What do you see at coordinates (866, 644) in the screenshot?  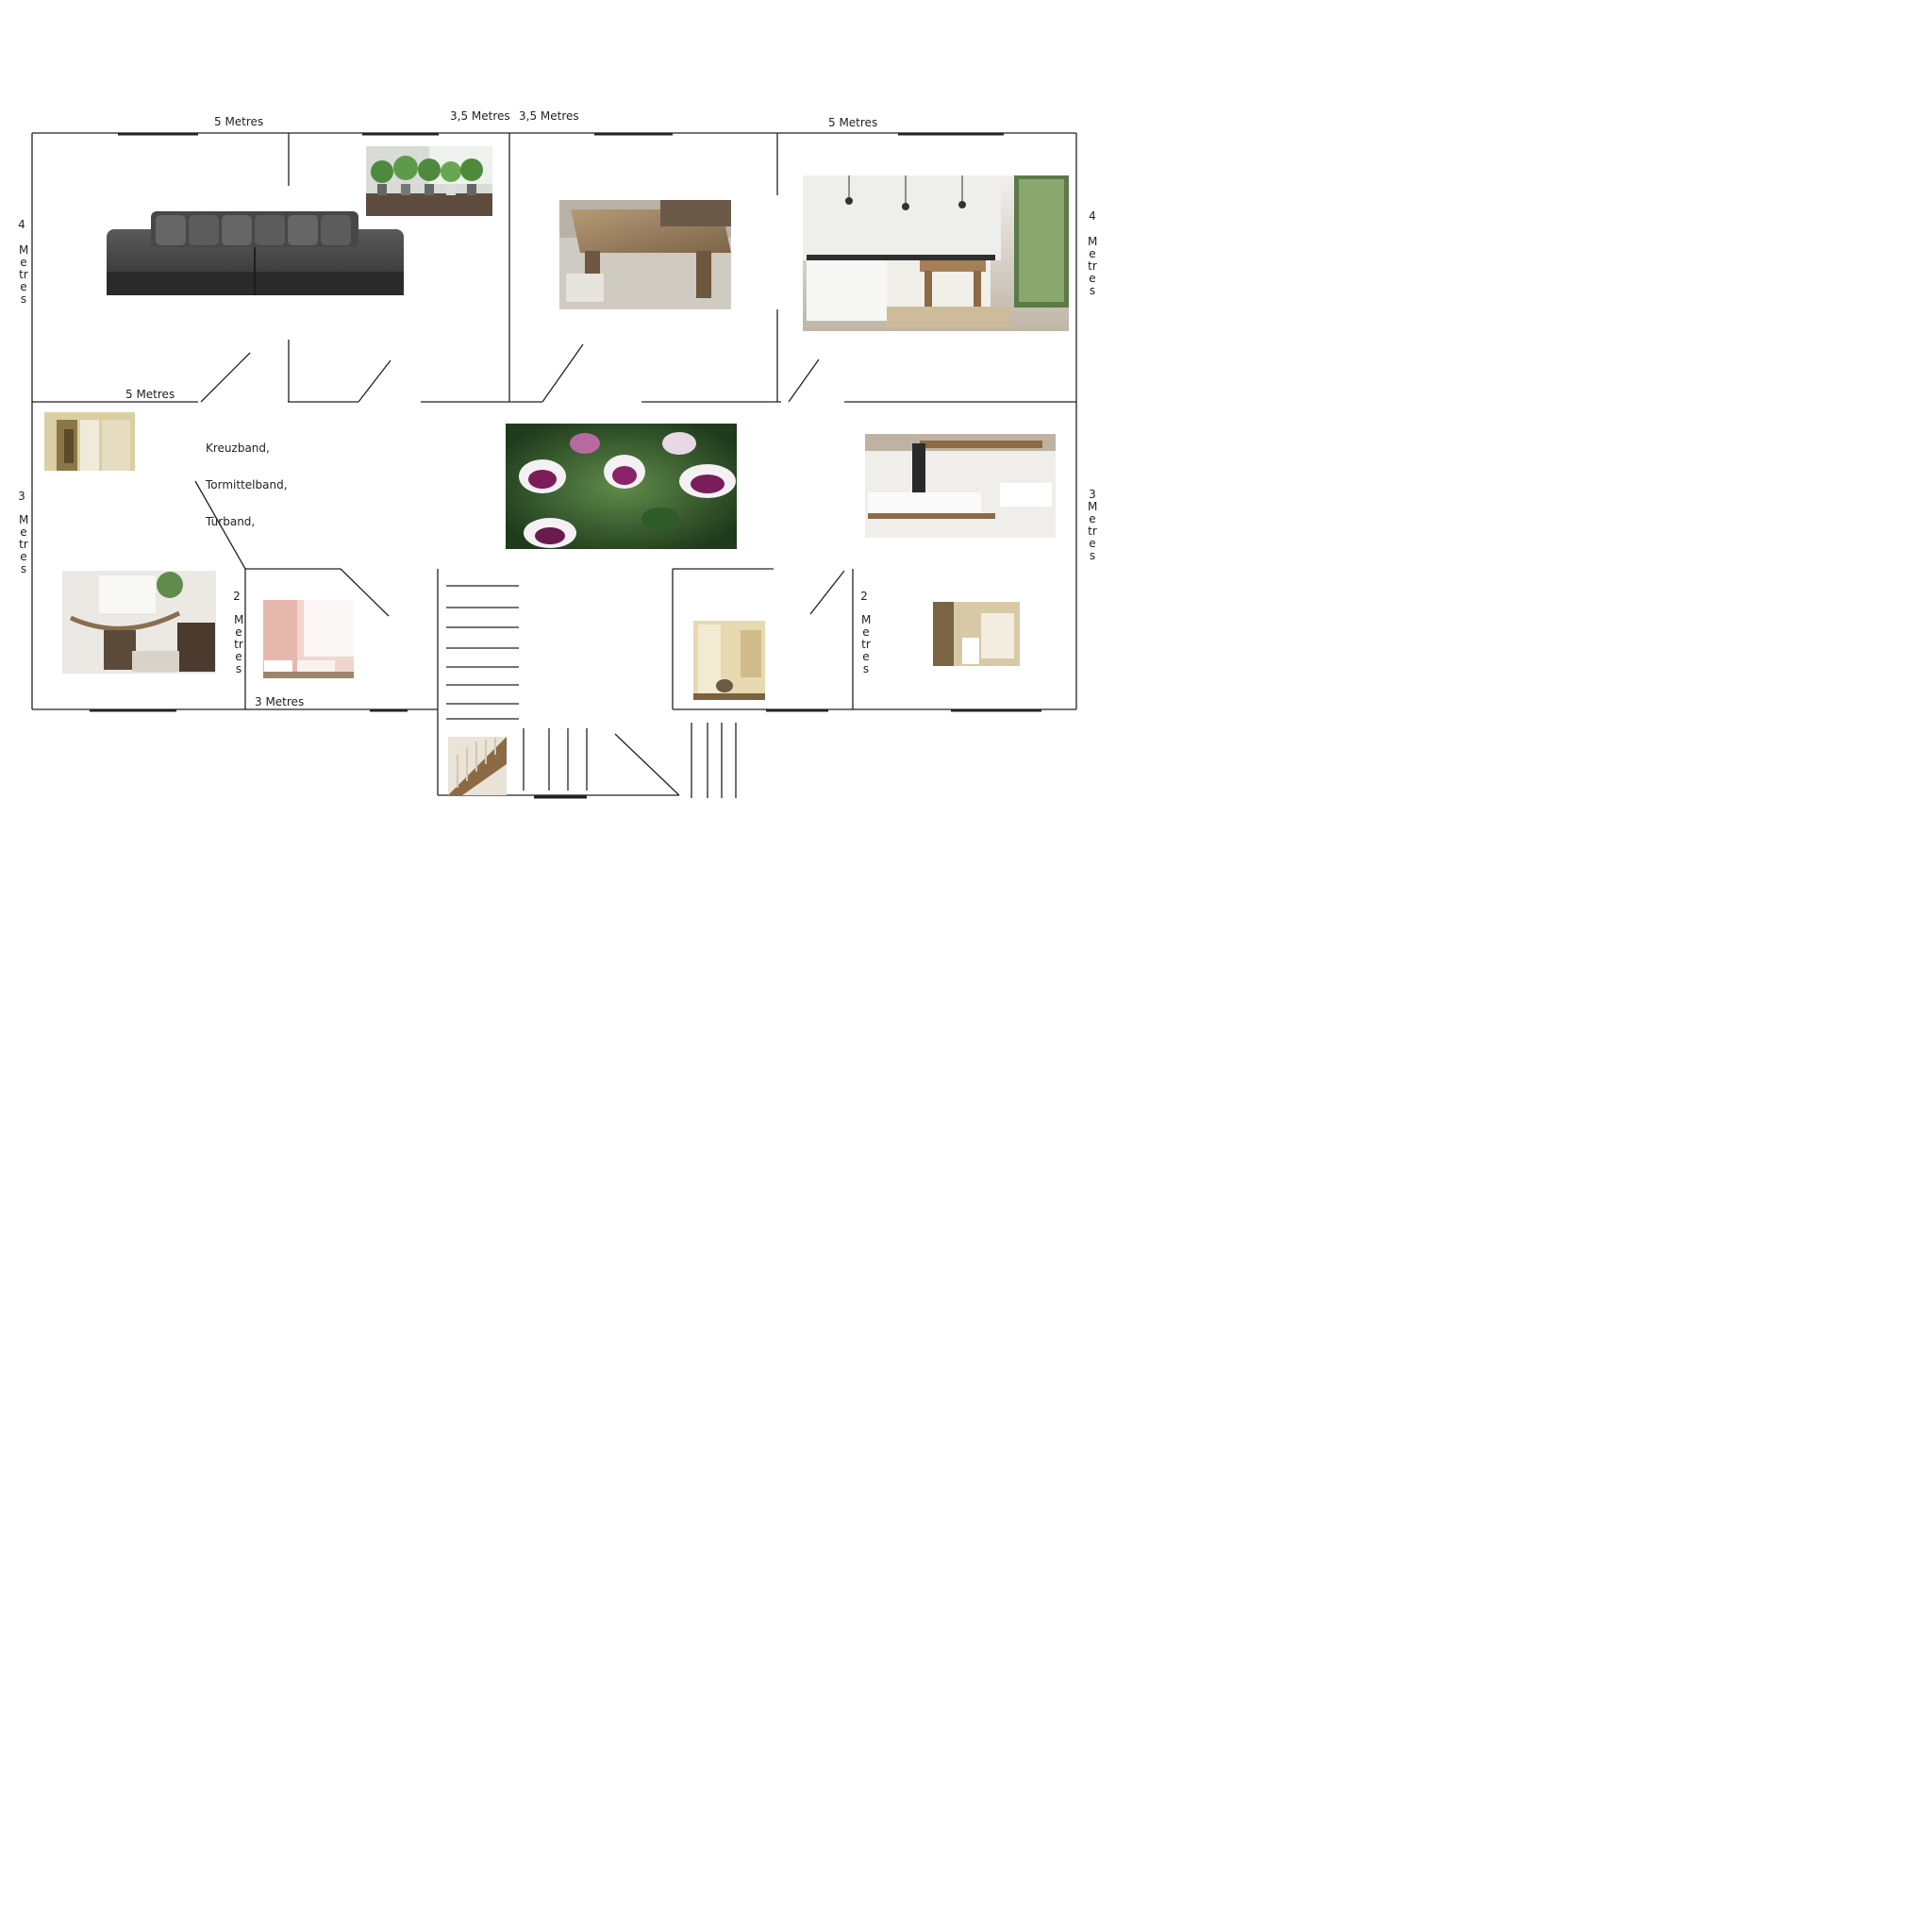 I see `dimension-bath-side-word: Metres` at bounding box center [866, 644].